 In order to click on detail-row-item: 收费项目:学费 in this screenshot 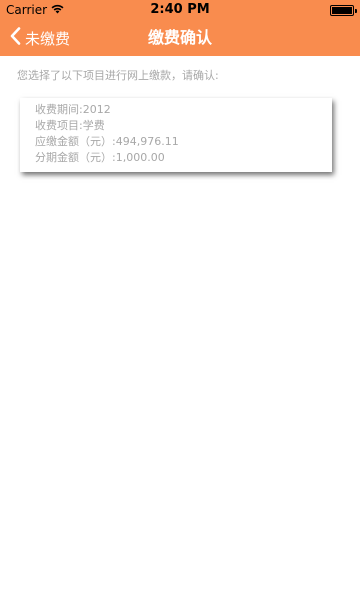, I will do `click(183, 126)`.